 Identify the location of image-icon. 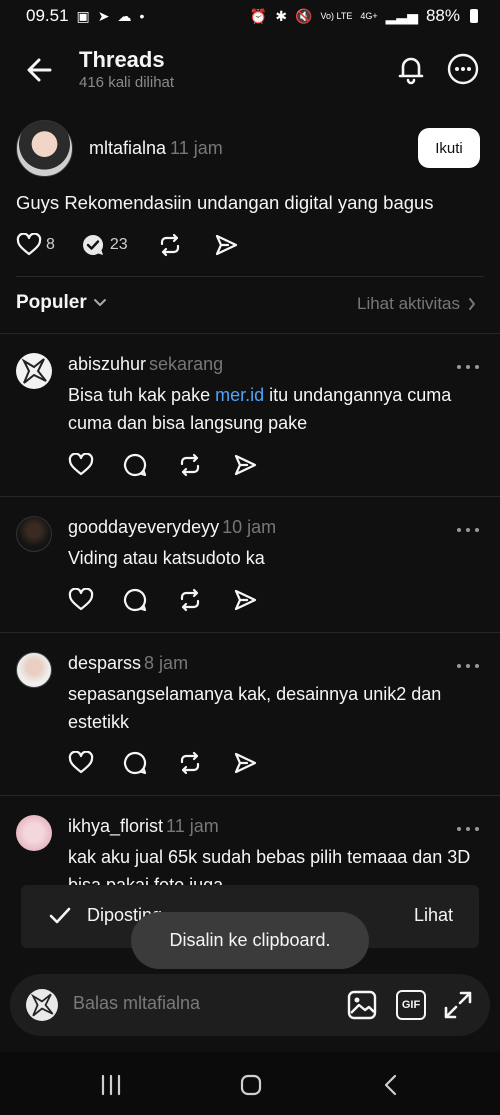
(362, 1005).